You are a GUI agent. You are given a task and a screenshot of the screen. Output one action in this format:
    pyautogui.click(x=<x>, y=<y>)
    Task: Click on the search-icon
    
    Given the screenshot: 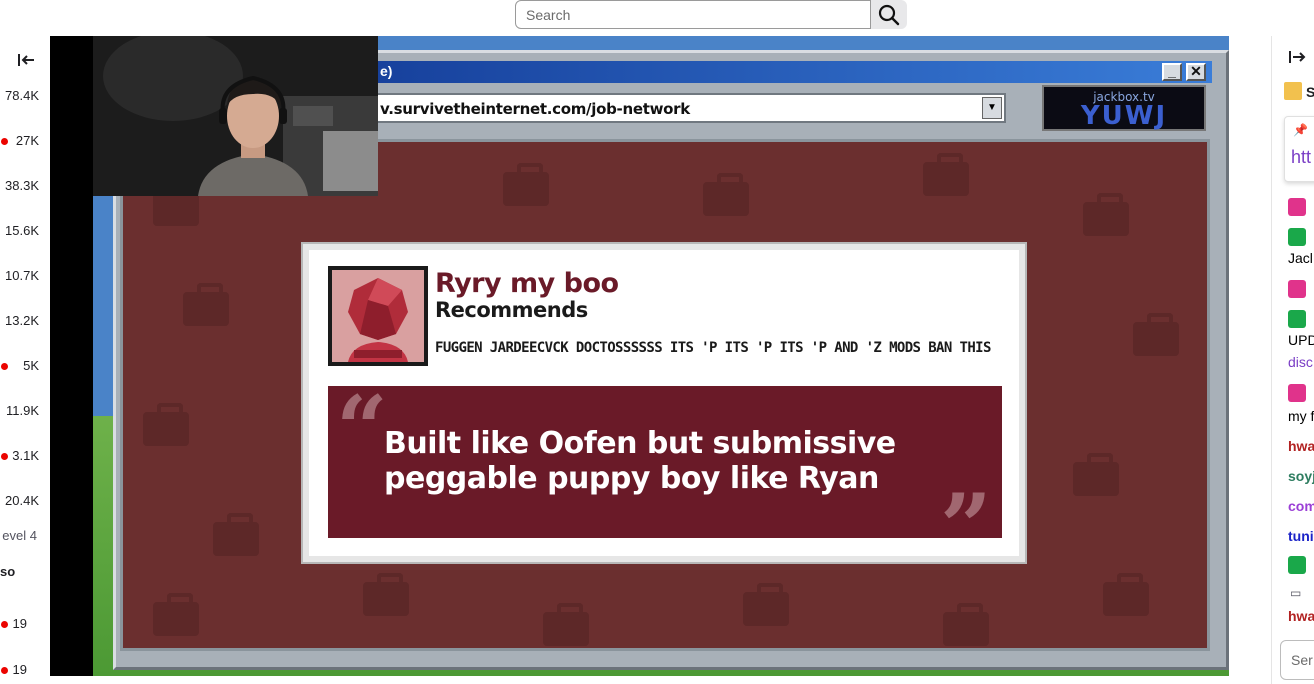 What is the action you would take?
    pyautogui.click(x=889, y=14)
    